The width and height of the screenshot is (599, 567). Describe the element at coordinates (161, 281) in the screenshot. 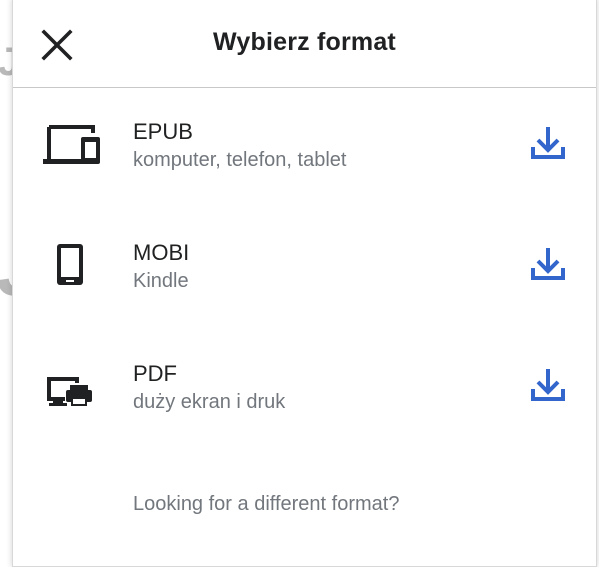

I see `format-description: Kindle` at that location.